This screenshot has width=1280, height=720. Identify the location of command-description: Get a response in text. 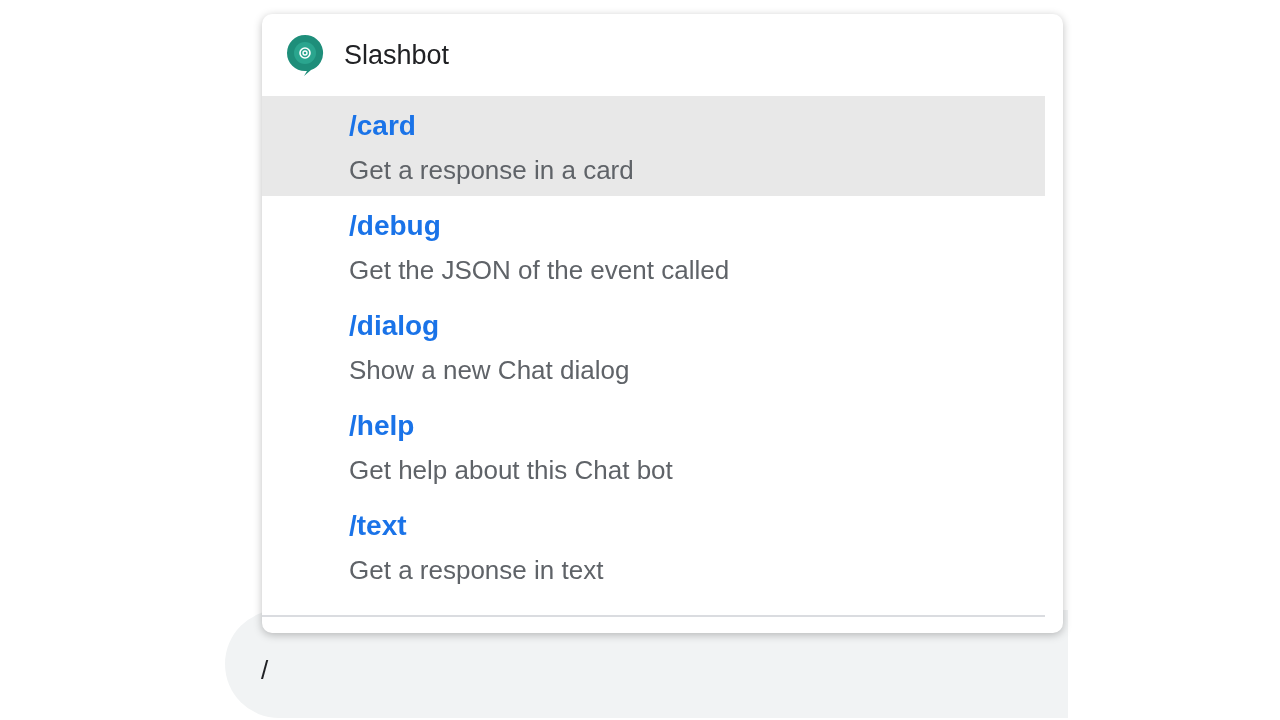
(476, 570).